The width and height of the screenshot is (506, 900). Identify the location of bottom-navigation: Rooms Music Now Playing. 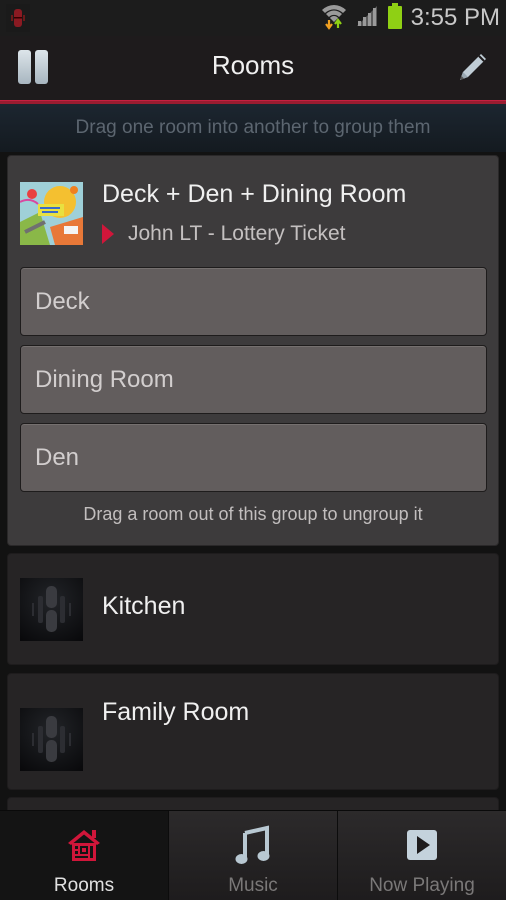
(253, 855).